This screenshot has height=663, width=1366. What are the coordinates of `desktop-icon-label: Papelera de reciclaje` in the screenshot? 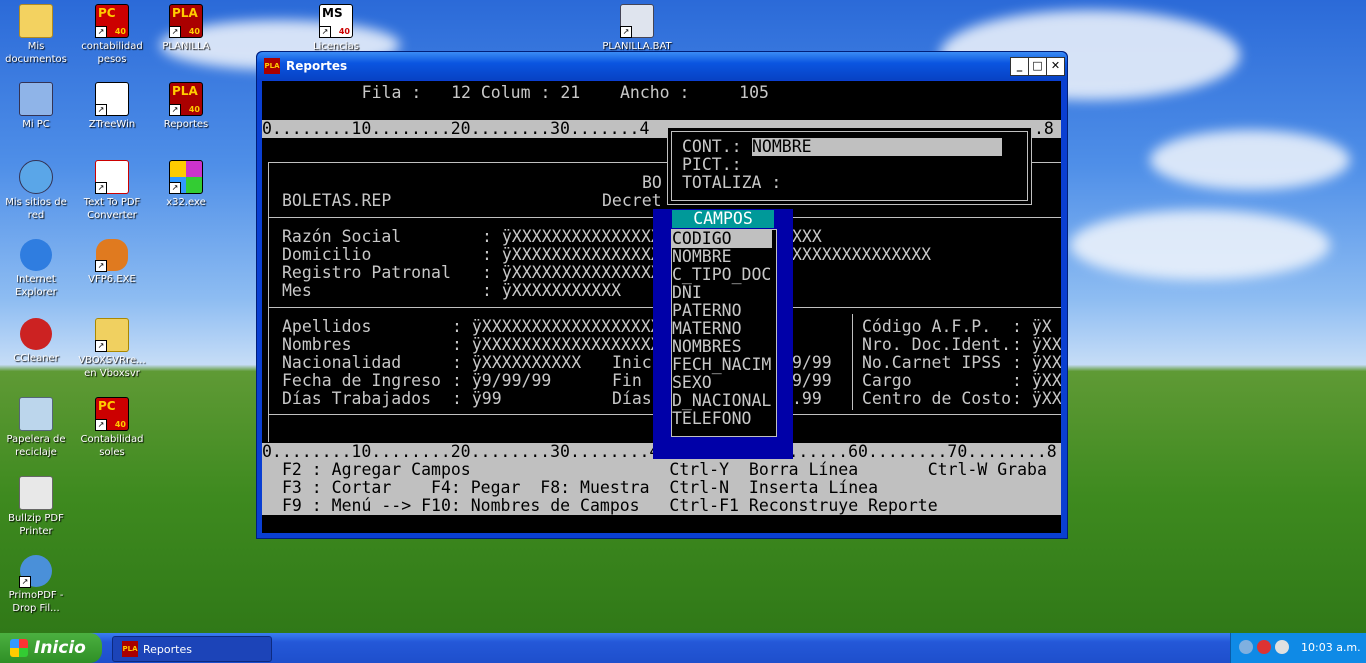 It's located at (36, 446).